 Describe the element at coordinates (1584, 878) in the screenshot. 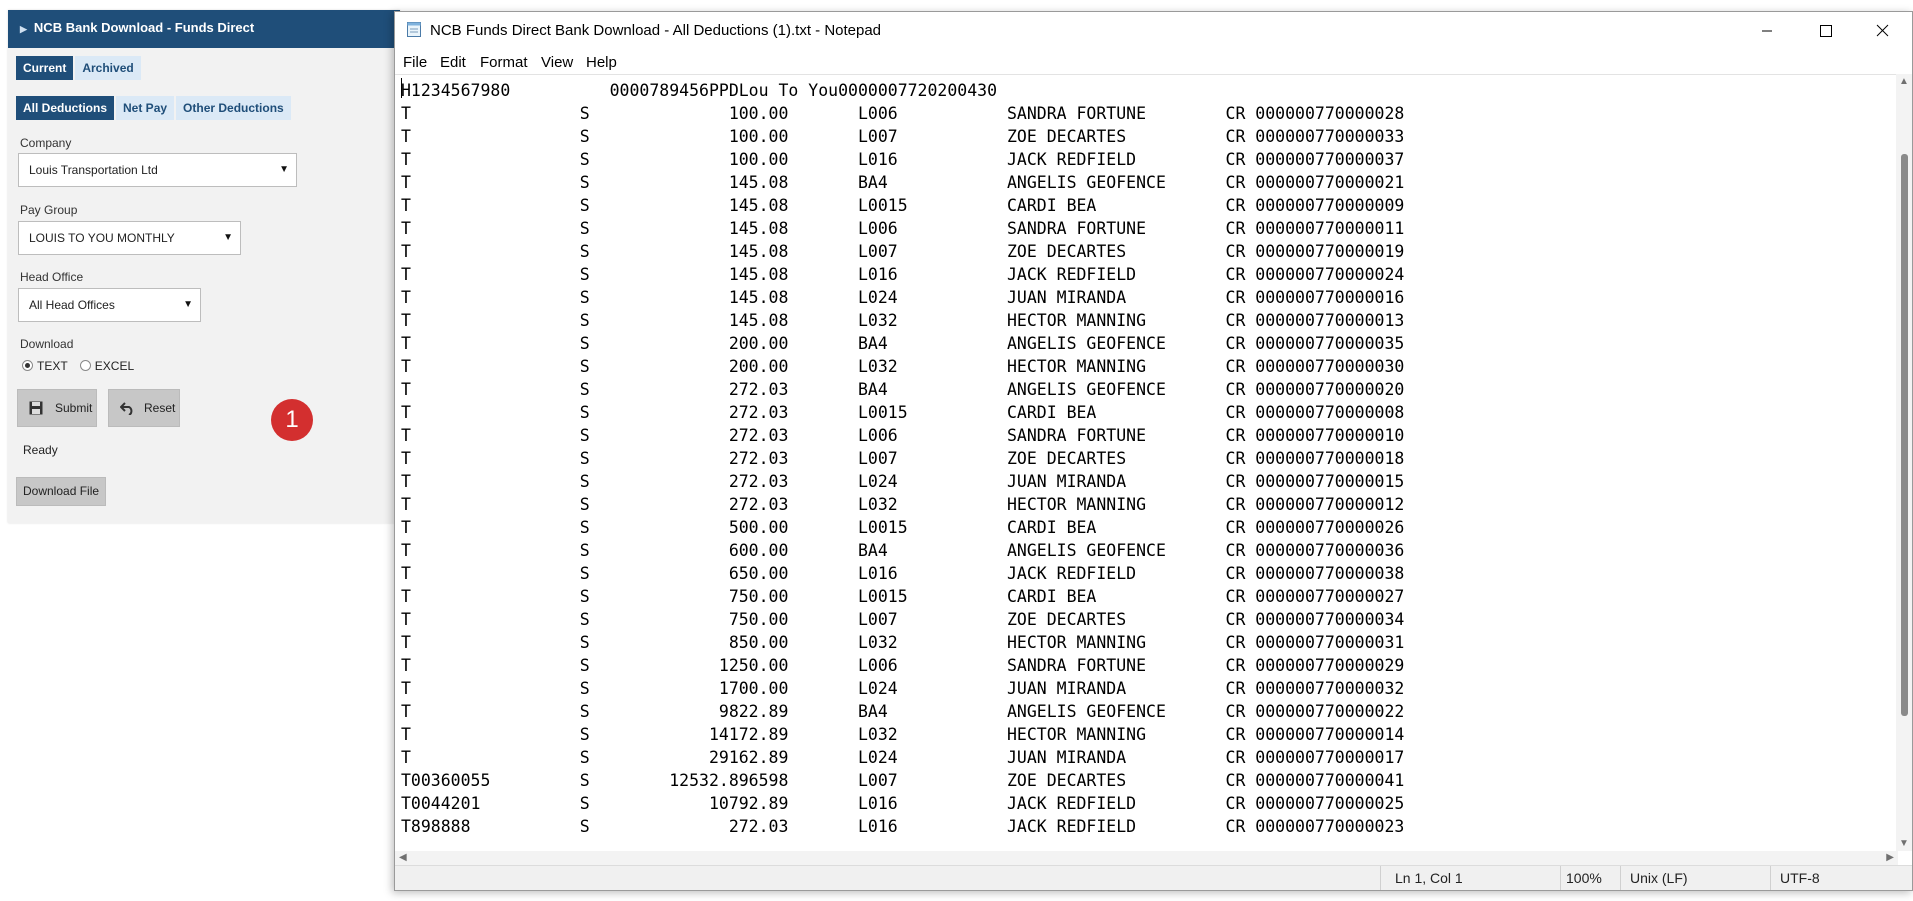

I see `zoom-level: 100%` at that location.